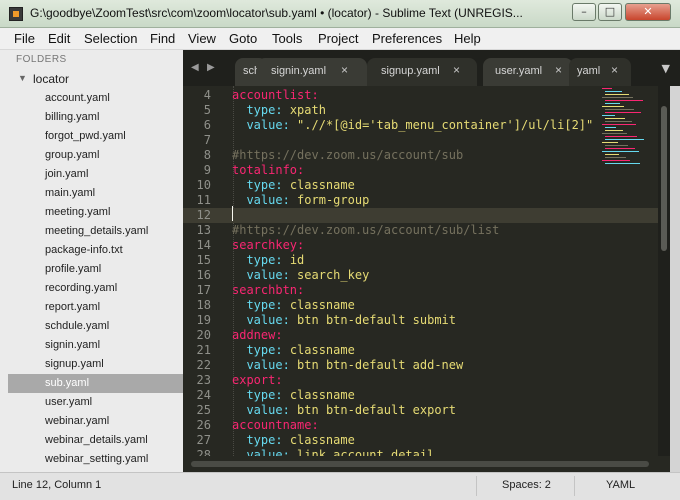 Image resolution: width=680 pixels, height=500 pixels. I want to click on menu-help: Help, so click(467, 38).